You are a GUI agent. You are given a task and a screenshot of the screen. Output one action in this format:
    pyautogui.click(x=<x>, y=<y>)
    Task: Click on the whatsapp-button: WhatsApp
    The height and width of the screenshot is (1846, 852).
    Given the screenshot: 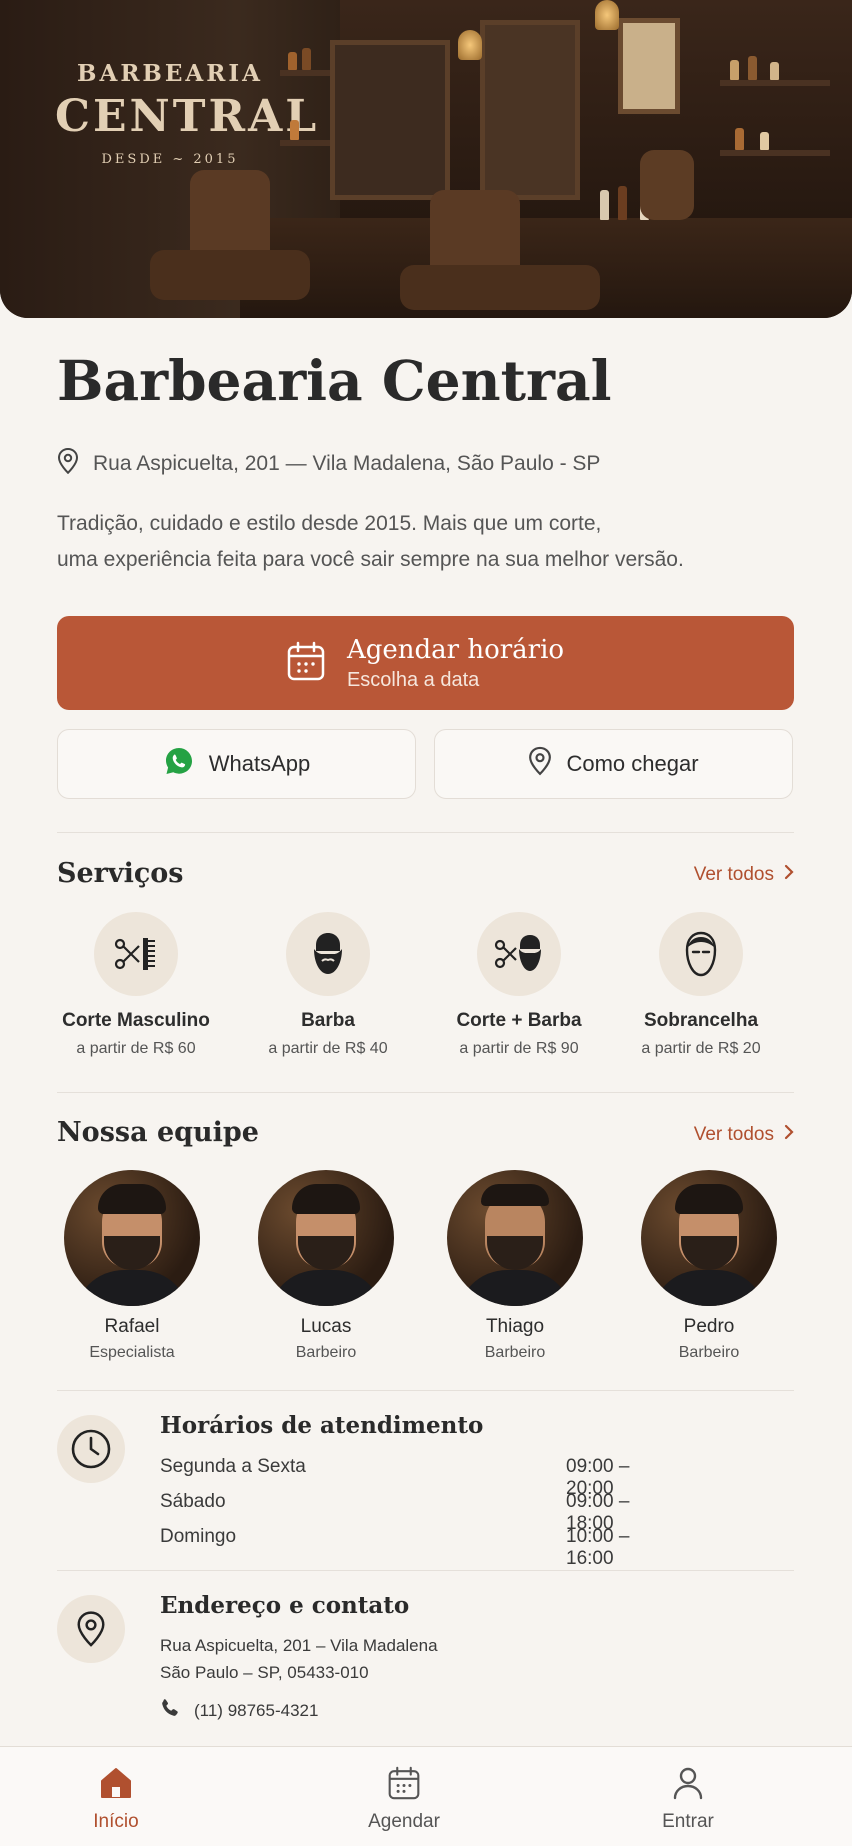 What is the action you would take?
    pyautogui.click(x=236, y=764)
    